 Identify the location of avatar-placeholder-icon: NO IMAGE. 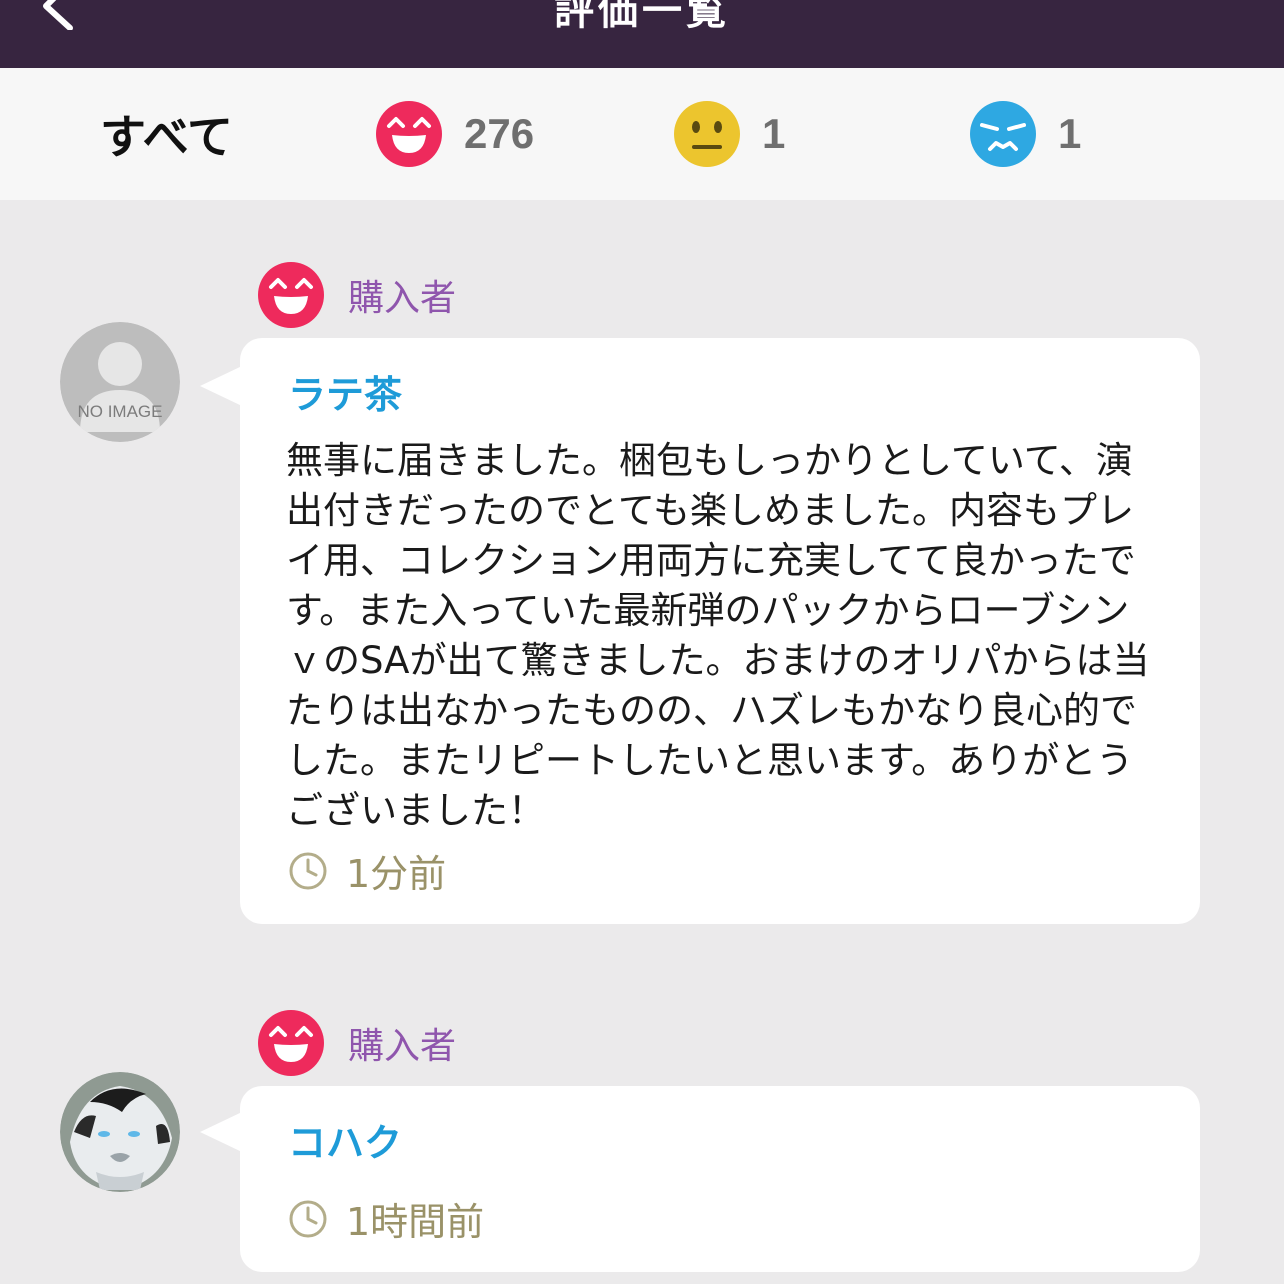
(120, 382).